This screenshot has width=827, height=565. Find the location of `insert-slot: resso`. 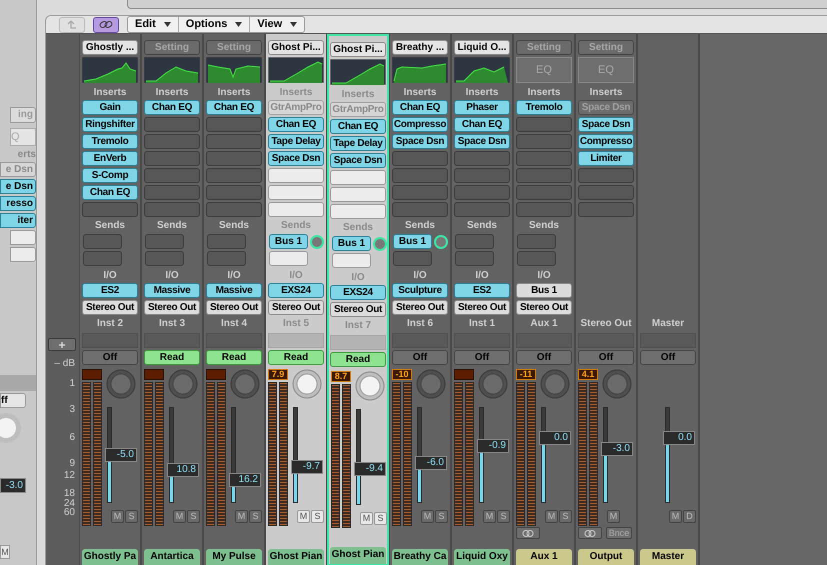

insert-slot: resso is located at coordinates (18, 203).